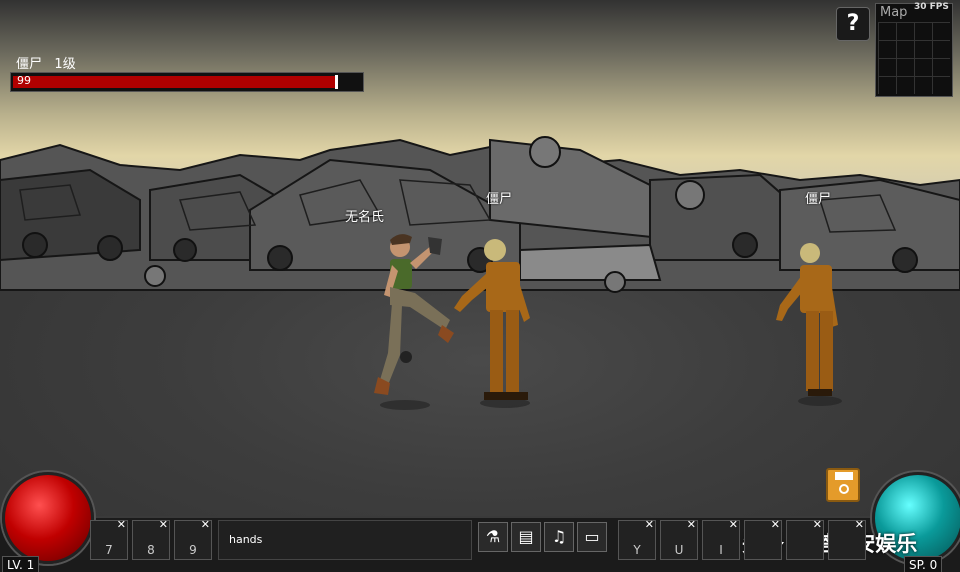  Describe the element at coordinates (246, 539) in the screenshot. I see `weapon-name: hands` at that location.